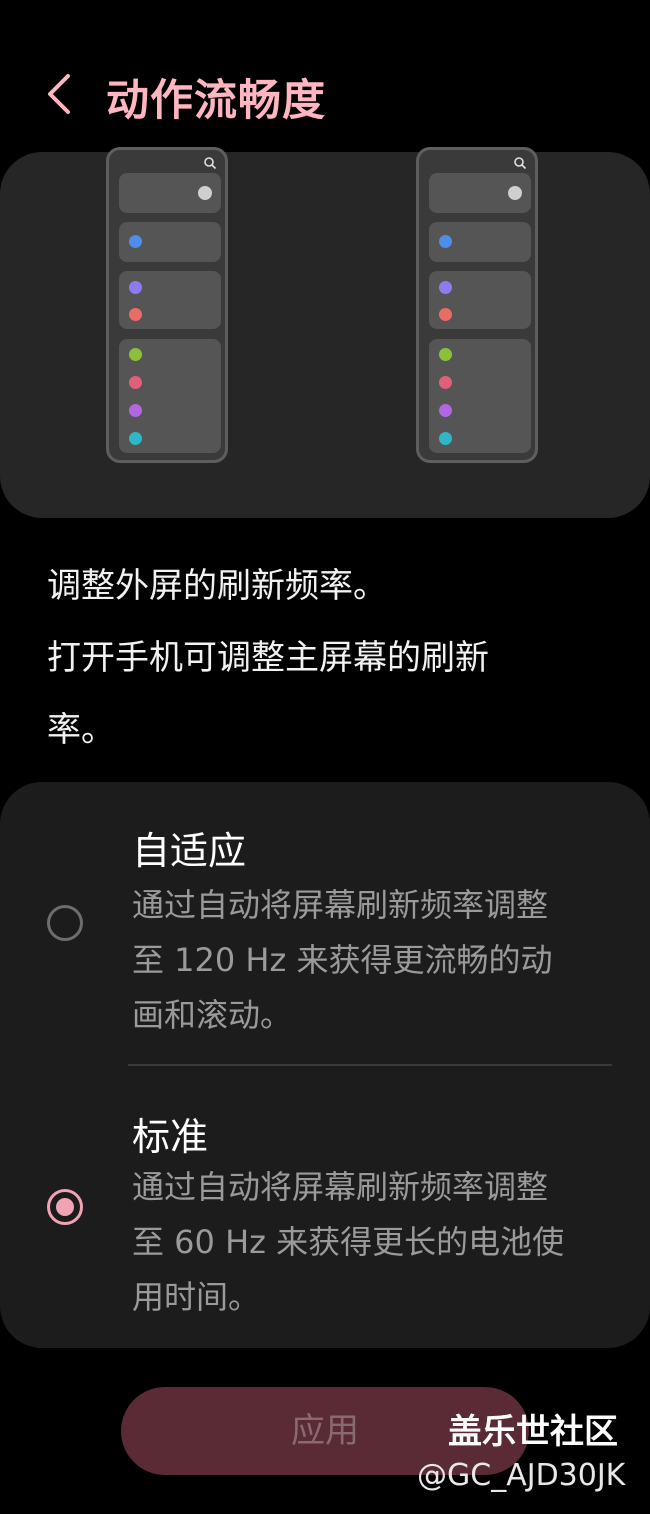  Describe the element at coordinates (533, 1432) in the screenshot. I see `watermark-title: 盖乐世社区` at that location.